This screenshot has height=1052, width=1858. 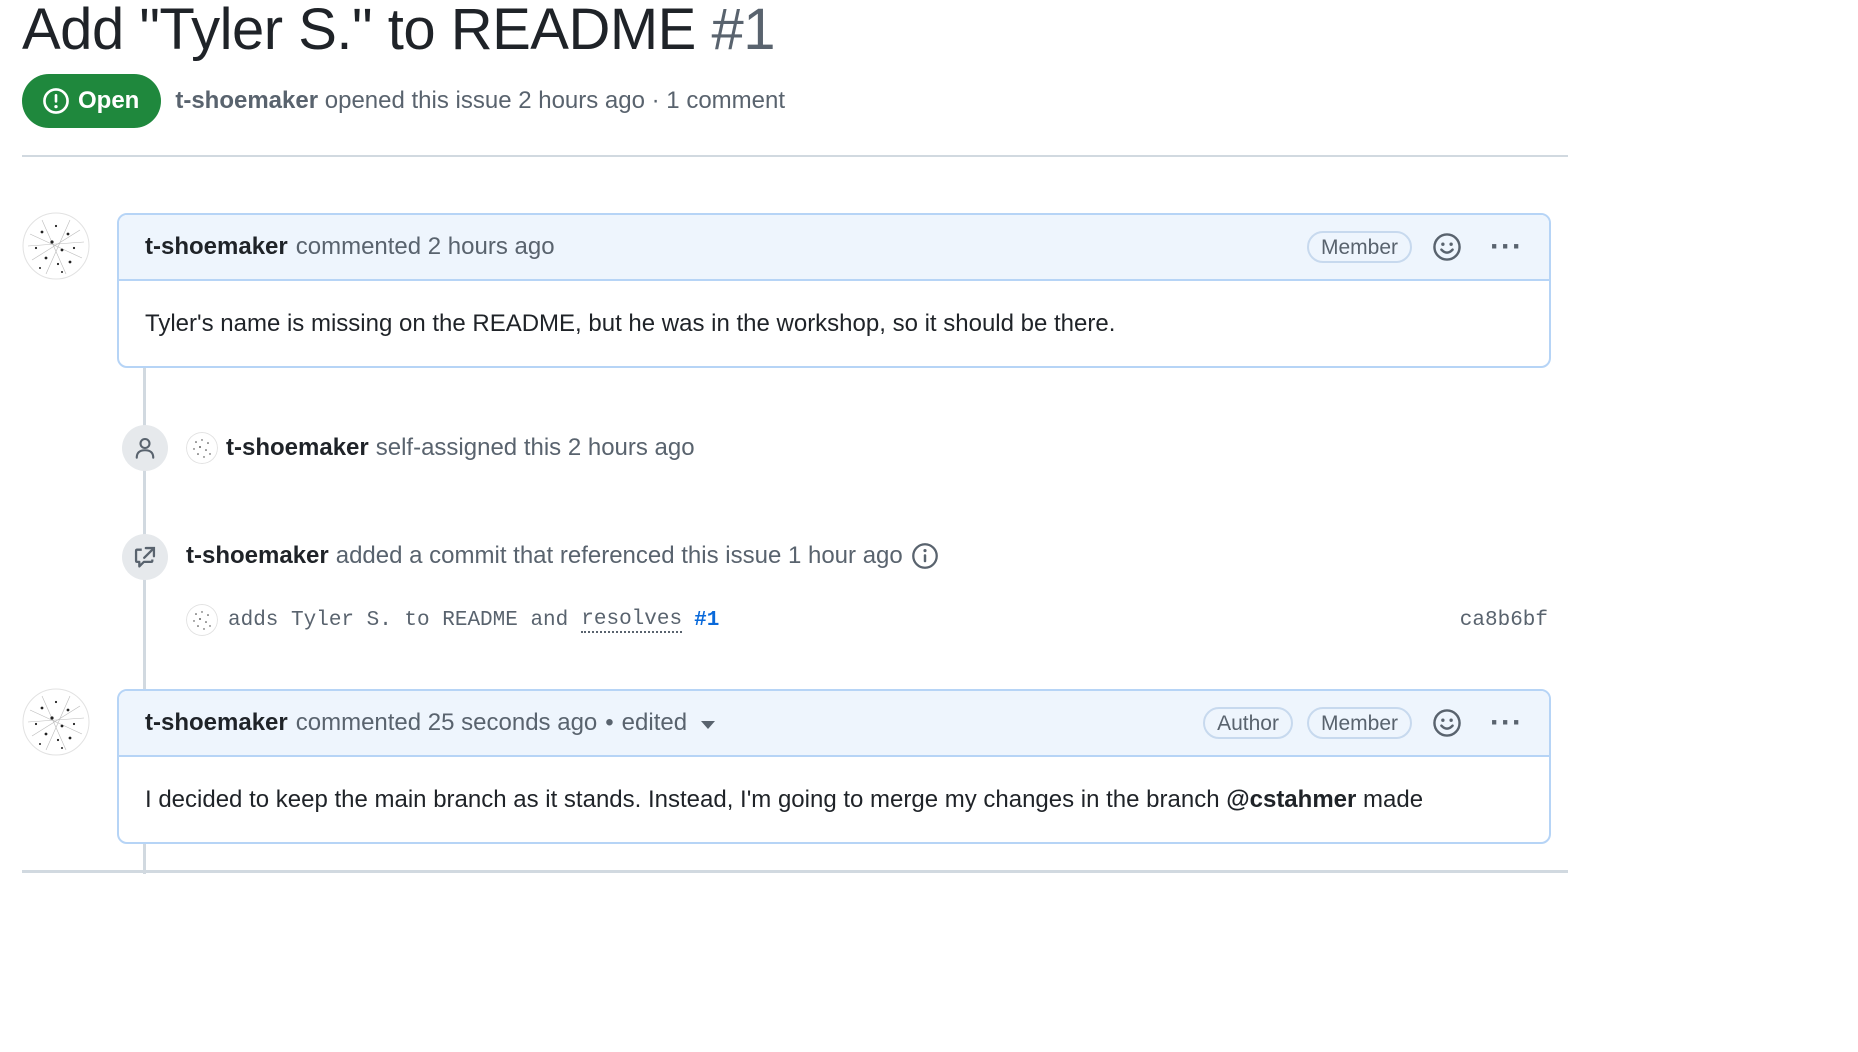 What do you see at coordinates (1414, 247) in the screenshot?
I see `comment-header-actions: Member ···` at bounding box center [1414, 247].